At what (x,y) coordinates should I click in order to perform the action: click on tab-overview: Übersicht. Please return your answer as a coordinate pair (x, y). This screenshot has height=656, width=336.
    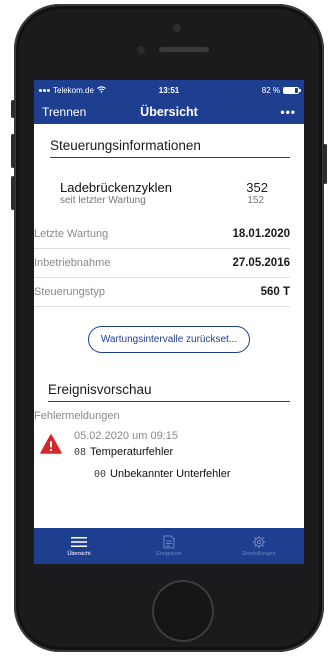
    Looking at the image, I should click on (79, 546).